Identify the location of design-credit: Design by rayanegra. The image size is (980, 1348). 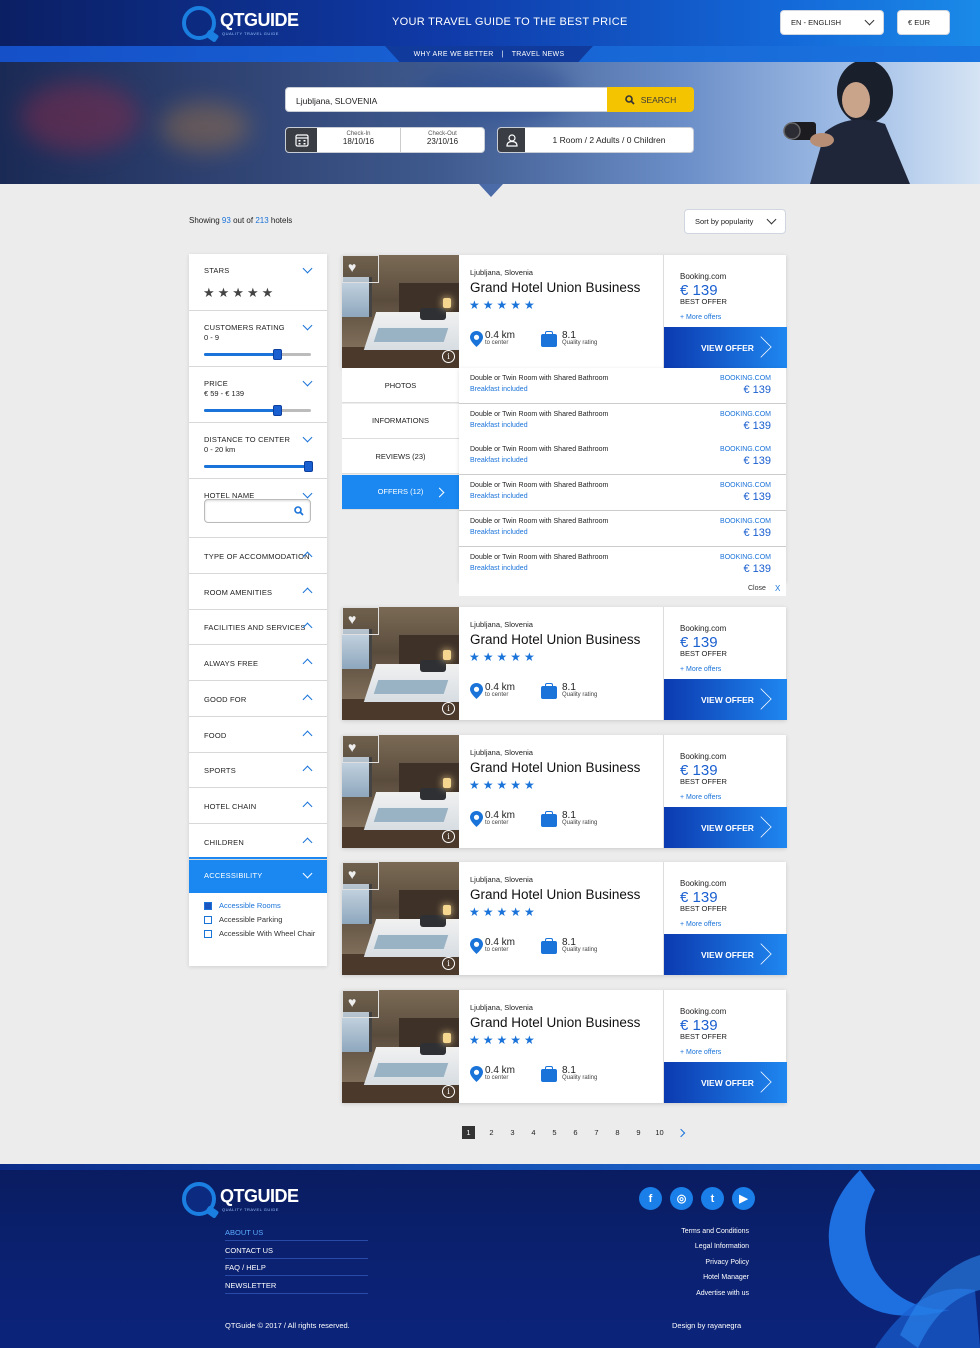
(706, 1325).